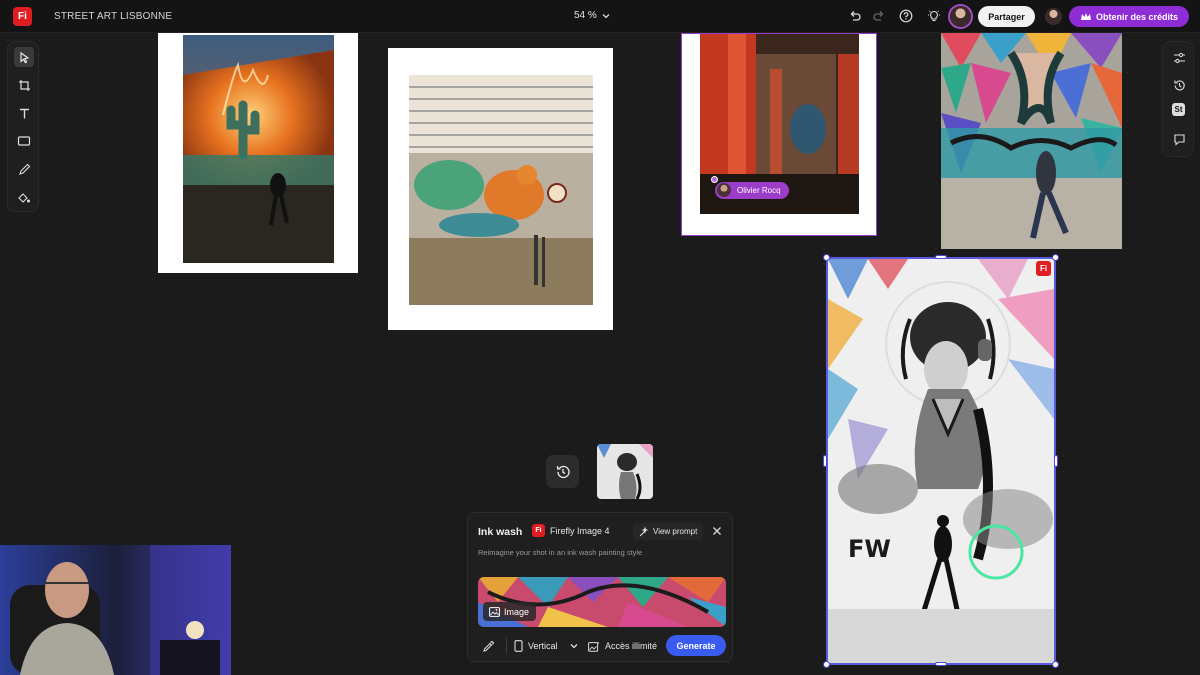 The height and width of the screenshot is (675, 1200). Describe the element at coordinates (625, 471) in the screenshot. I see `generated-thumbnail` at that location.